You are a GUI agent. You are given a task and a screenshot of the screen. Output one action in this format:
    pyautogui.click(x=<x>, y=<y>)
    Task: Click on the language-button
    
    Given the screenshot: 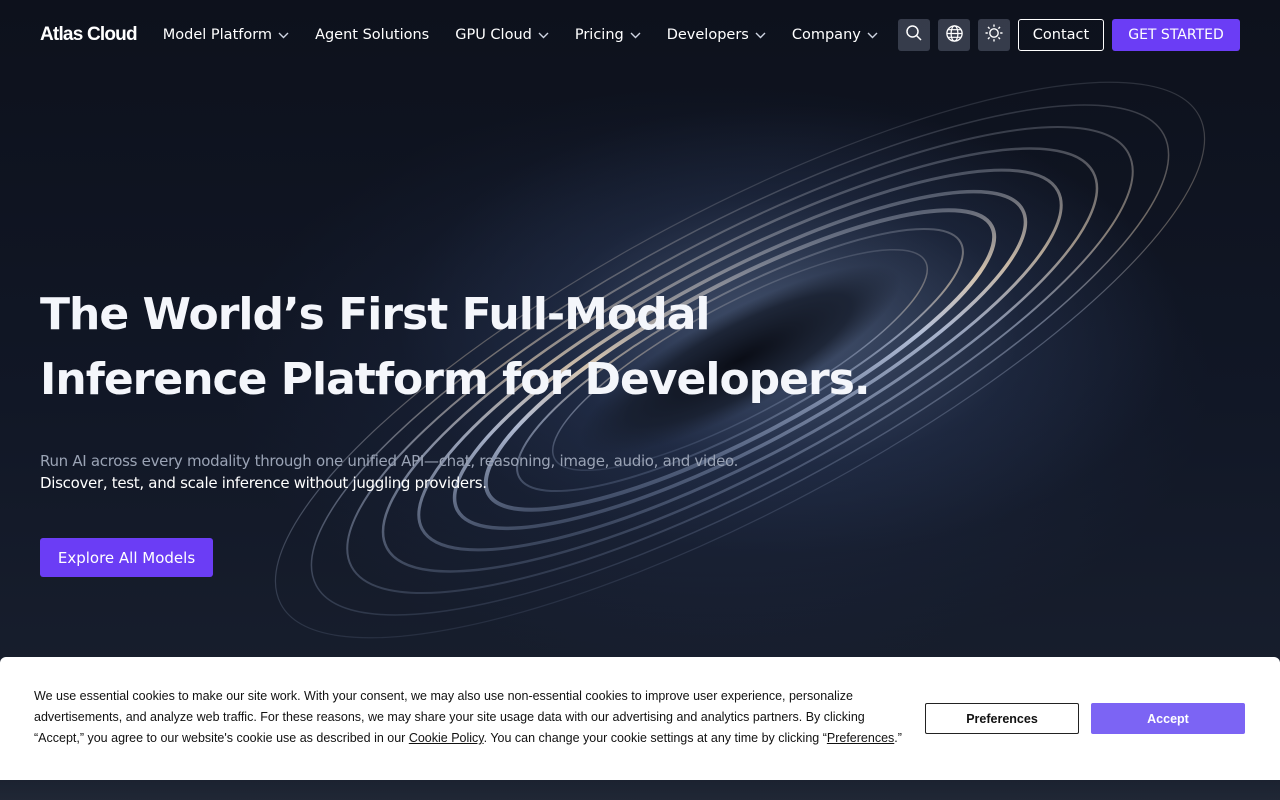 What is the action you would take?
    pyautogui.click(x=954, y=35)
    